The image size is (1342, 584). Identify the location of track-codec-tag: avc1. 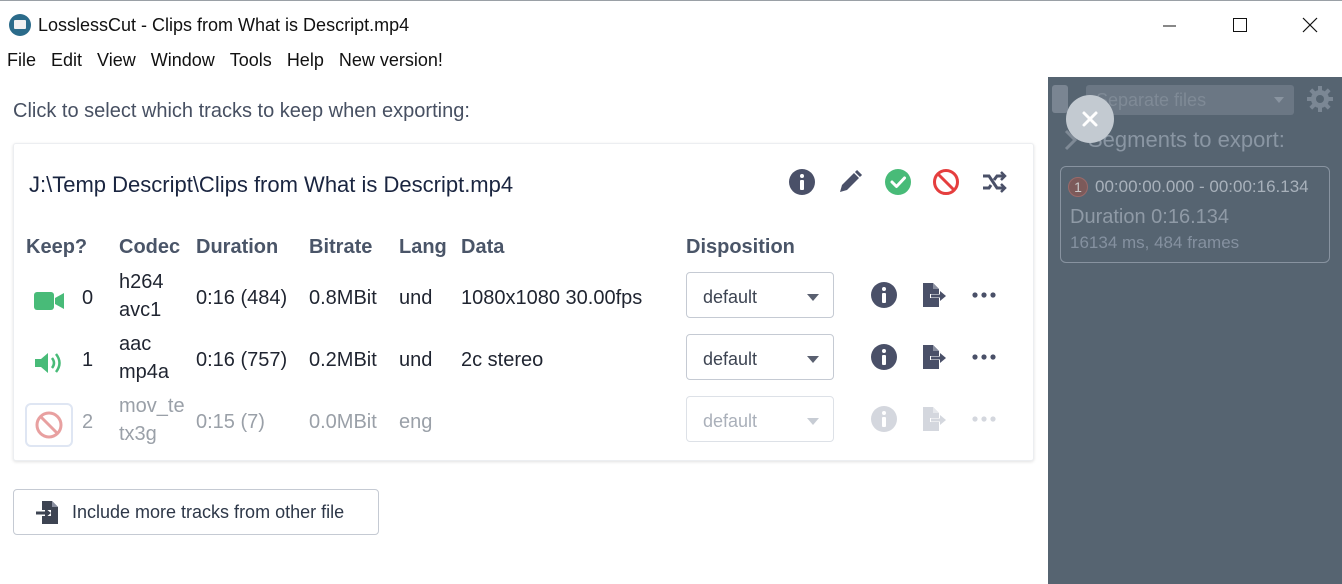
(140, 310).